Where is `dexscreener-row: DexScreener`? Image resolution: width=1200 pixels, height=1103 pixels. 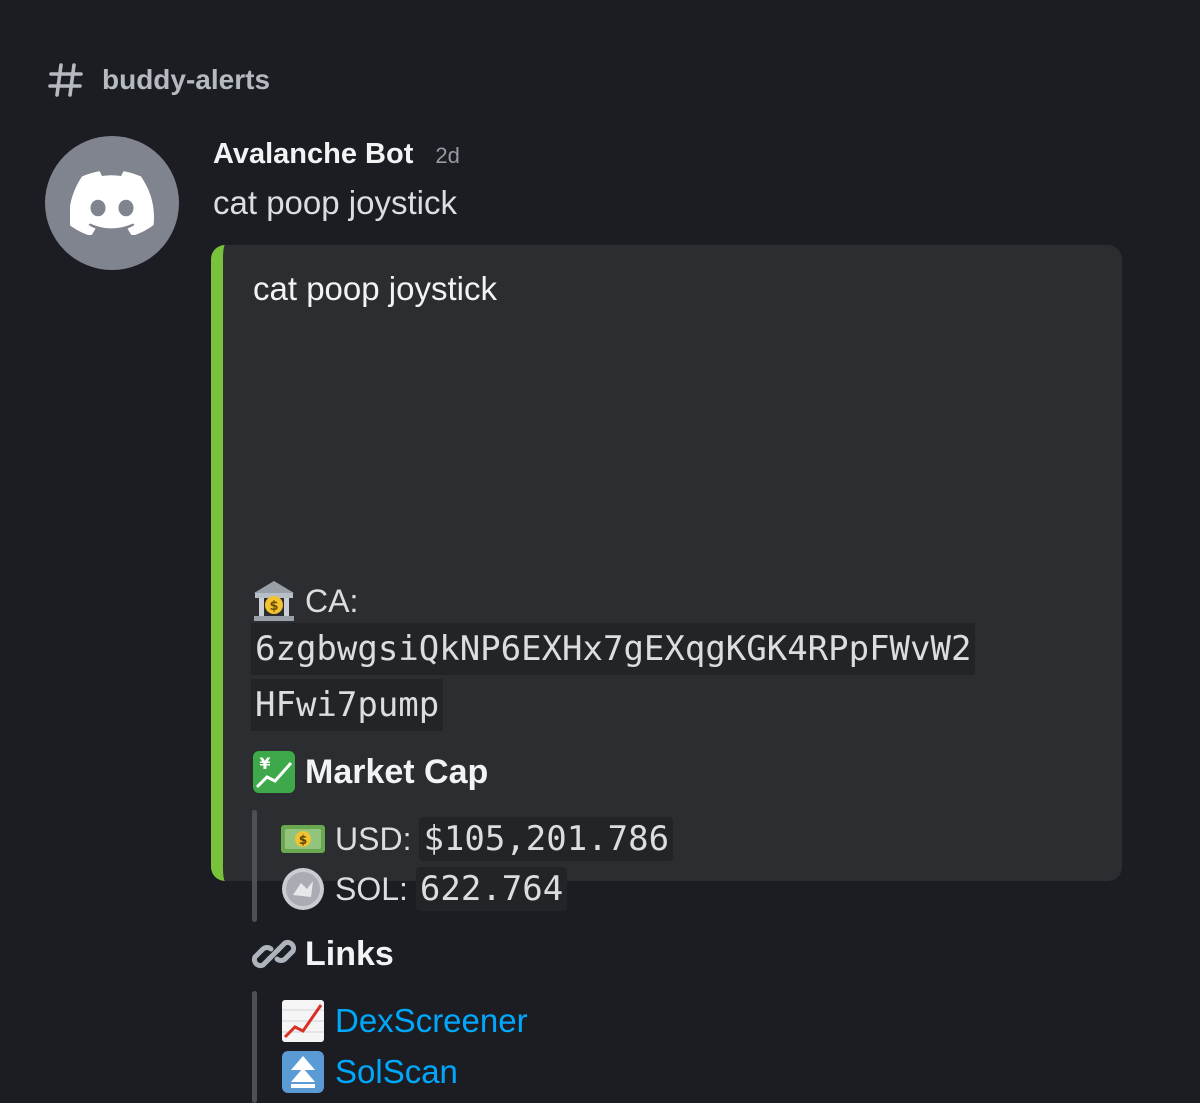
dexscreener-row: DexScreener is located at coordinates (403, 1021).